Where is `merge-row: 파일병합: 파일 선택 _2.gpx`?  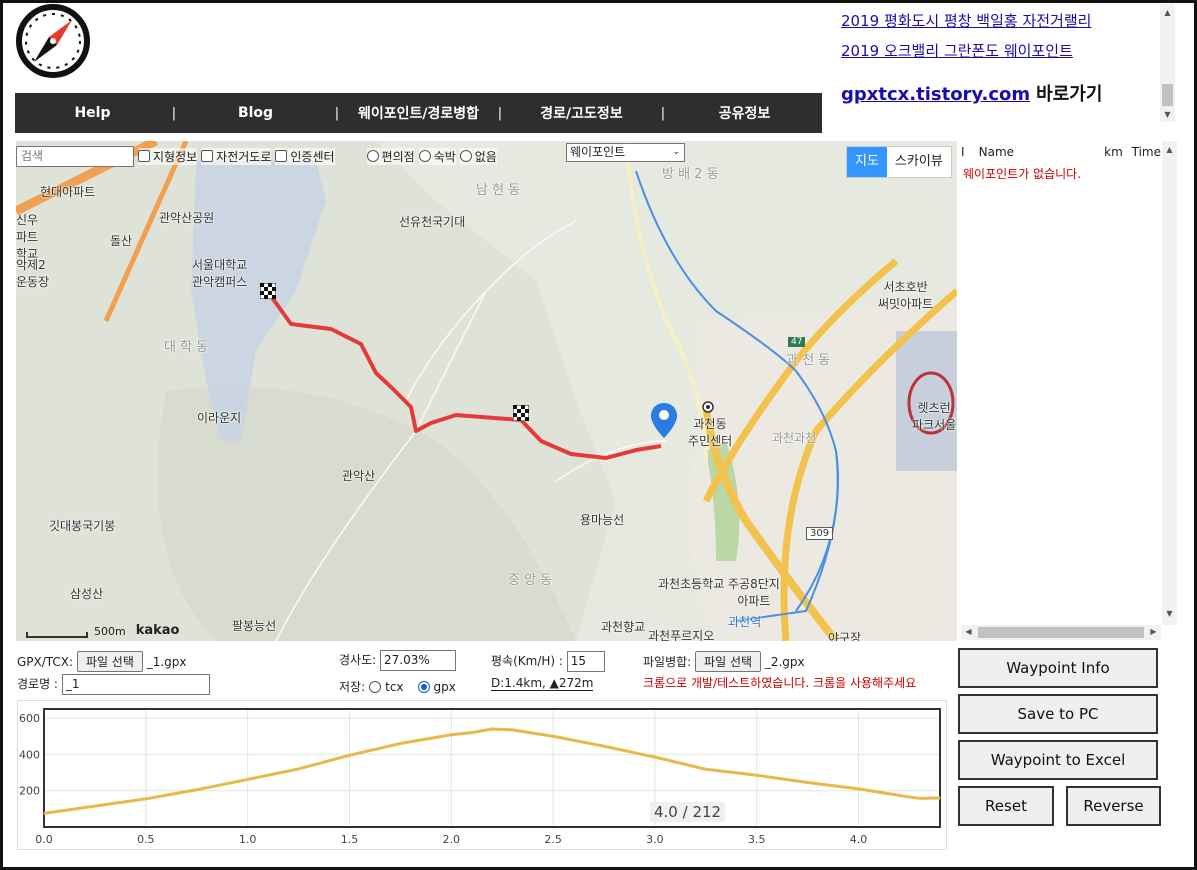
merge-row: 파일병합: 파일 선택 _2.gpx is located at coordinates (724, 661).